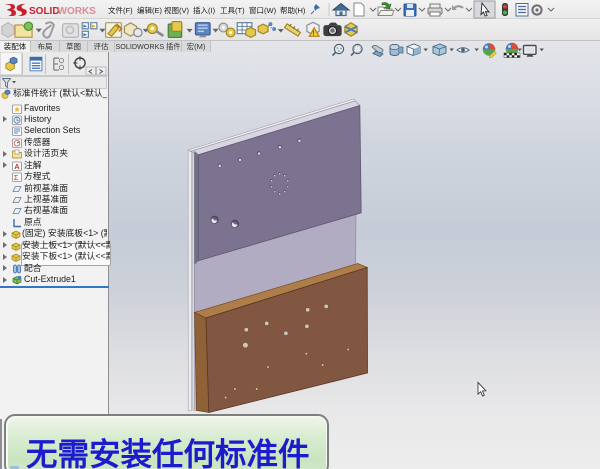 The height and width of the screenshot is (469, 600). What do you see at coordinates (77, 11) in the screenshot?
I see `svg-text: WORKS` at bounding box center [77, 11].